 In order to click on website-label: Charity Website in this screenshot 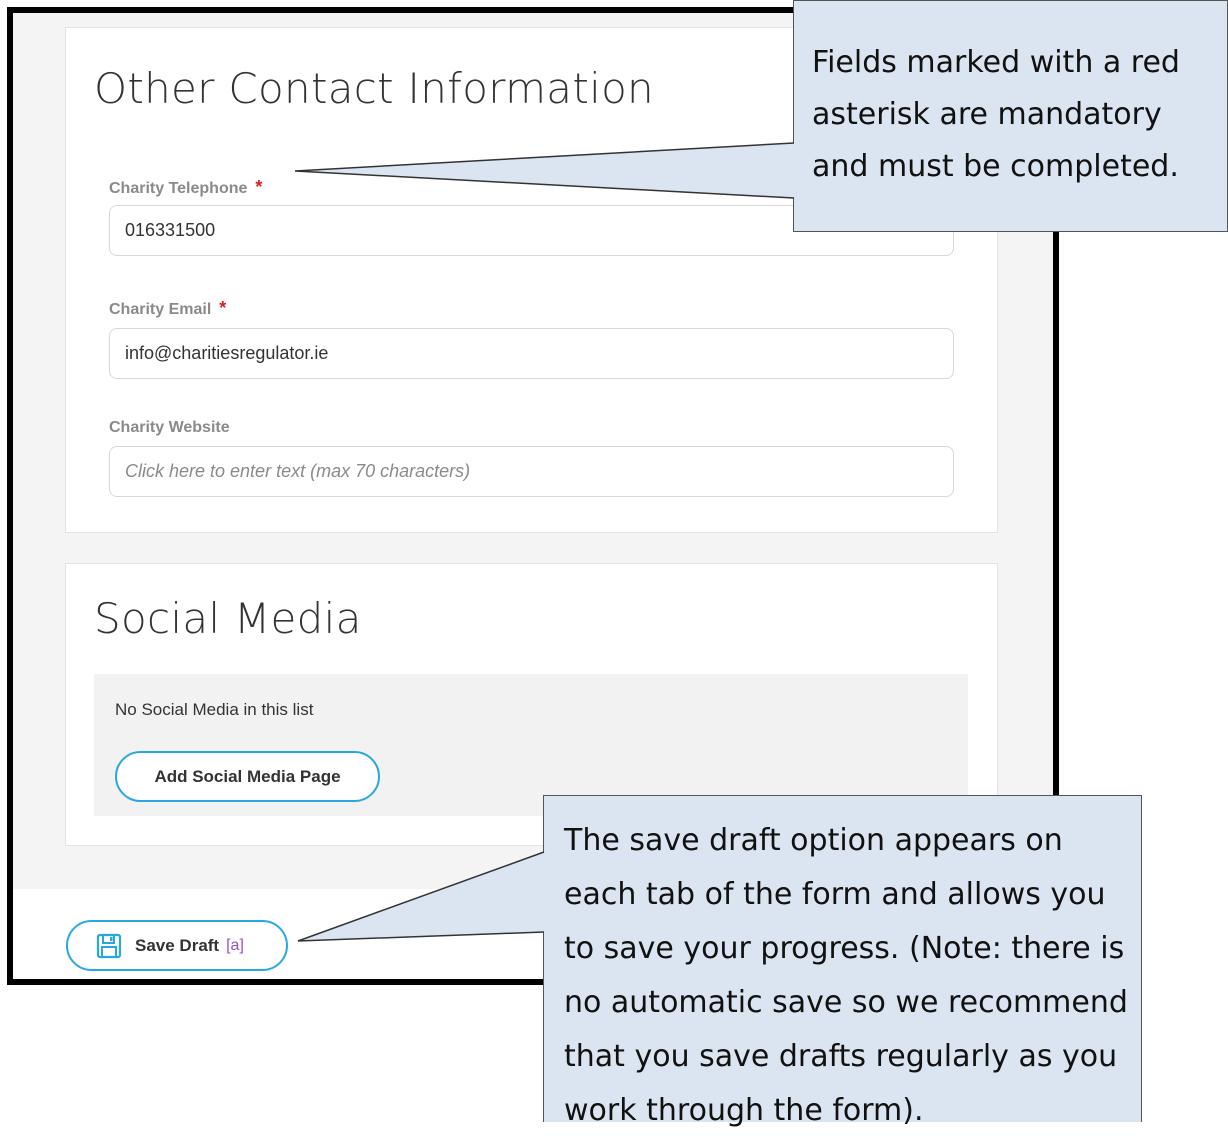, I will do `click(169, 428)`.